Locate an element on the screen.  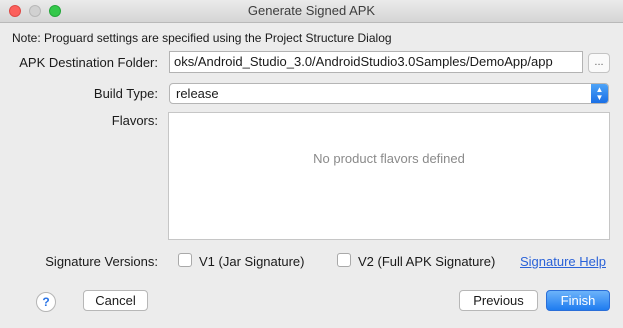
signature-help-link: Signature Help is located at coordinates (563, 261).